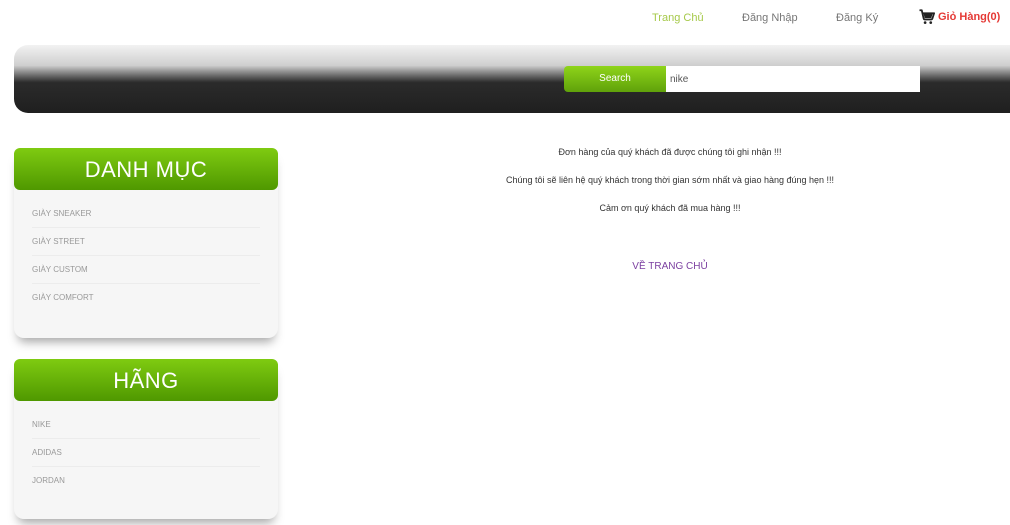 This screenshot has width=1010, height=525. I want to click on category-item-sneaker: GIÀY SNEAKER, so click(146, 214).